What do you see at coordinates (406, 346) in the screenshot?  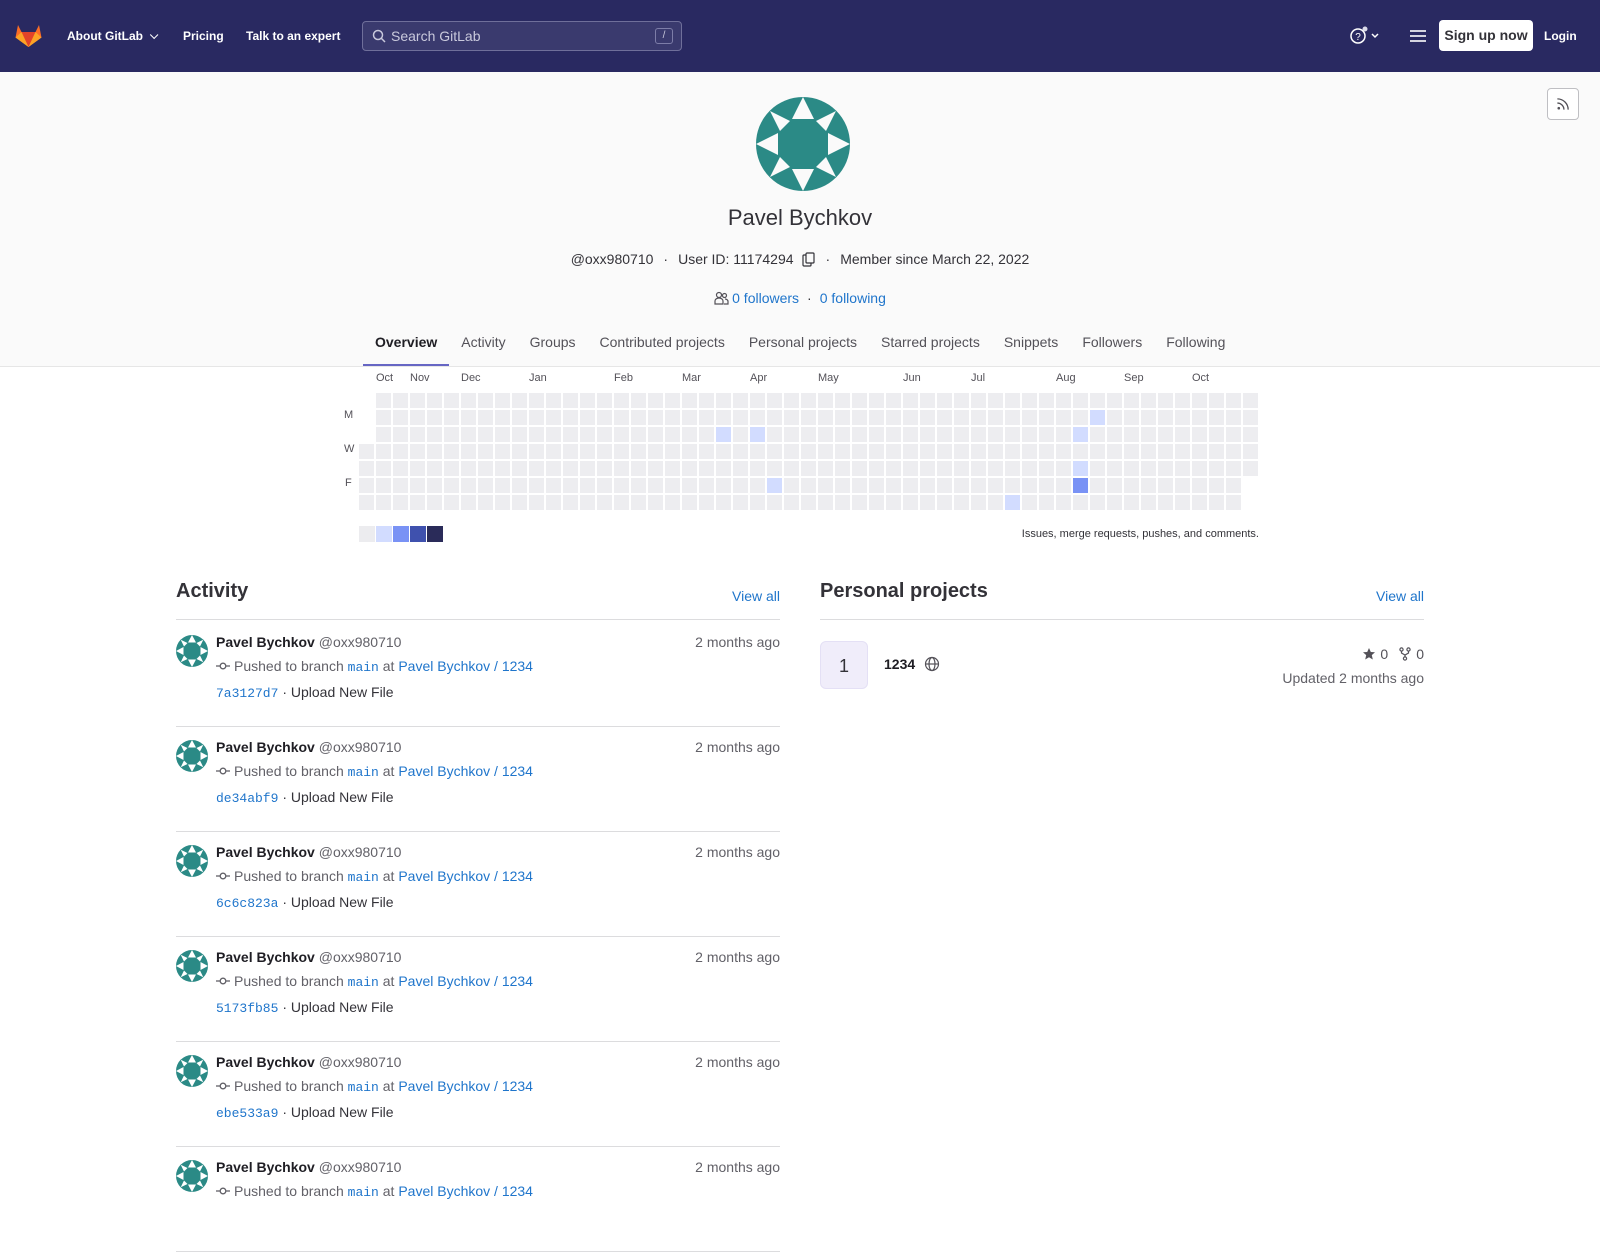 I see `tab-overview: Overview` at bounding box center [406, 346].